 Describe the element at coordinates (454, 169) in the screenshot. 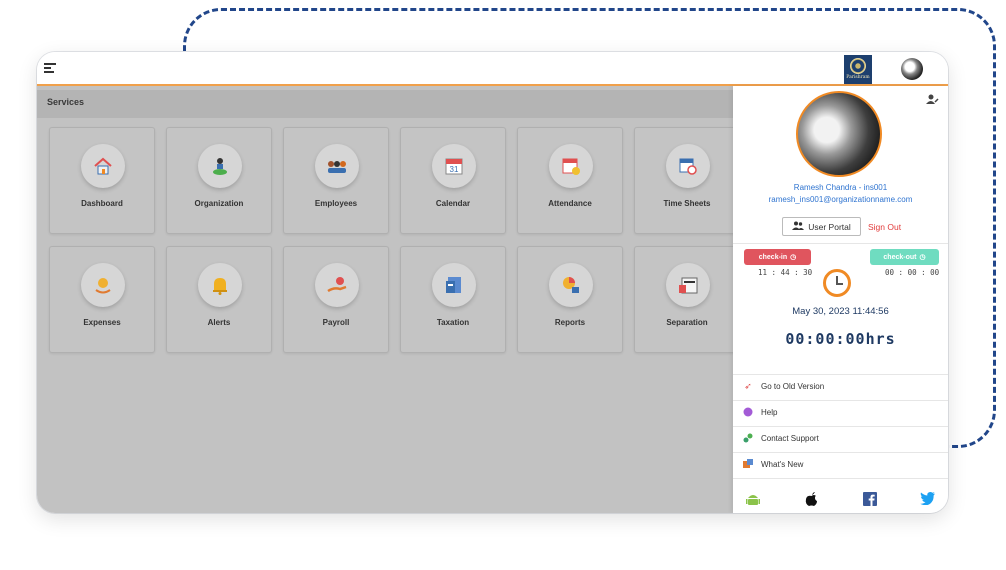

I see `svg-text: 31` at that location.